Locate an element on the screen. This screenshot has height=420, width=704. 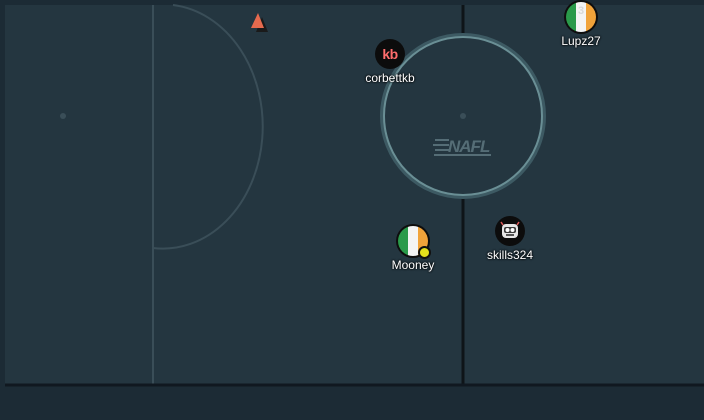
player-avatar: kb is located at coordinates (390, 54).